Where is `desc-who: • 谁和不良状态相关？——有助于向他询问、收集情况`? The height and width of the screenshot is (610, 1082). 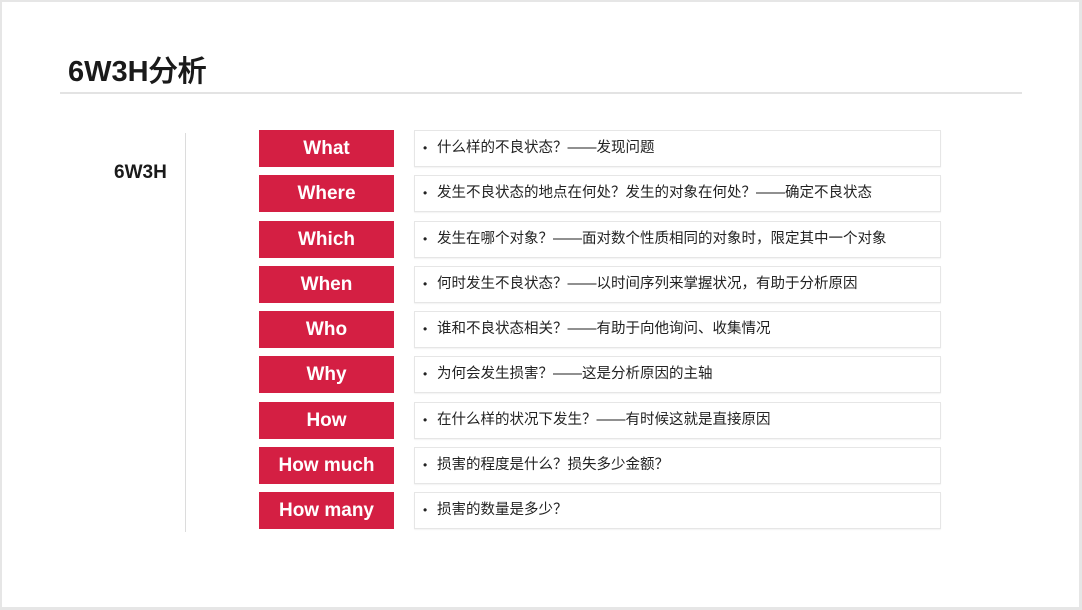 desc-who: • 谁和不良状态相关？——有助于向他询问、收集情况 is located at coordinates (677, 330).